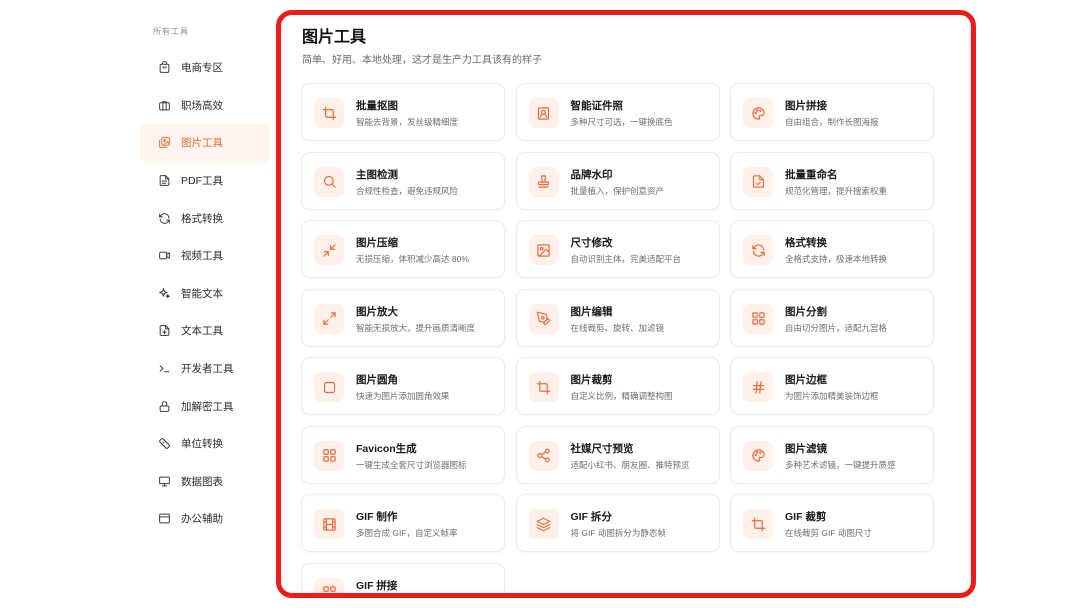  I want to click on sidebar-item-label: 文本工具, so click(202, 331).